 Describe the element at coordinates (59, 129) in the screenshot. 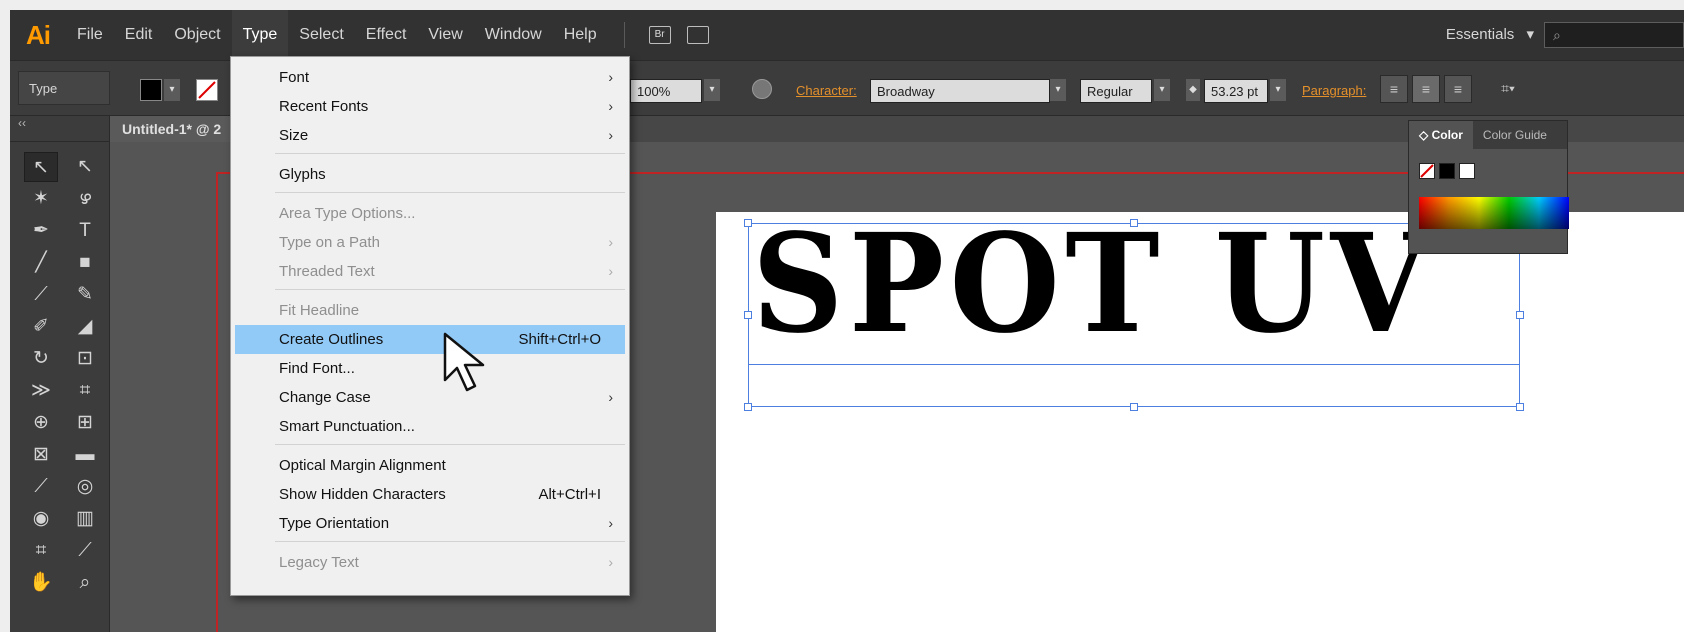

I see `tools-panel-header: ‹‹` at that location.